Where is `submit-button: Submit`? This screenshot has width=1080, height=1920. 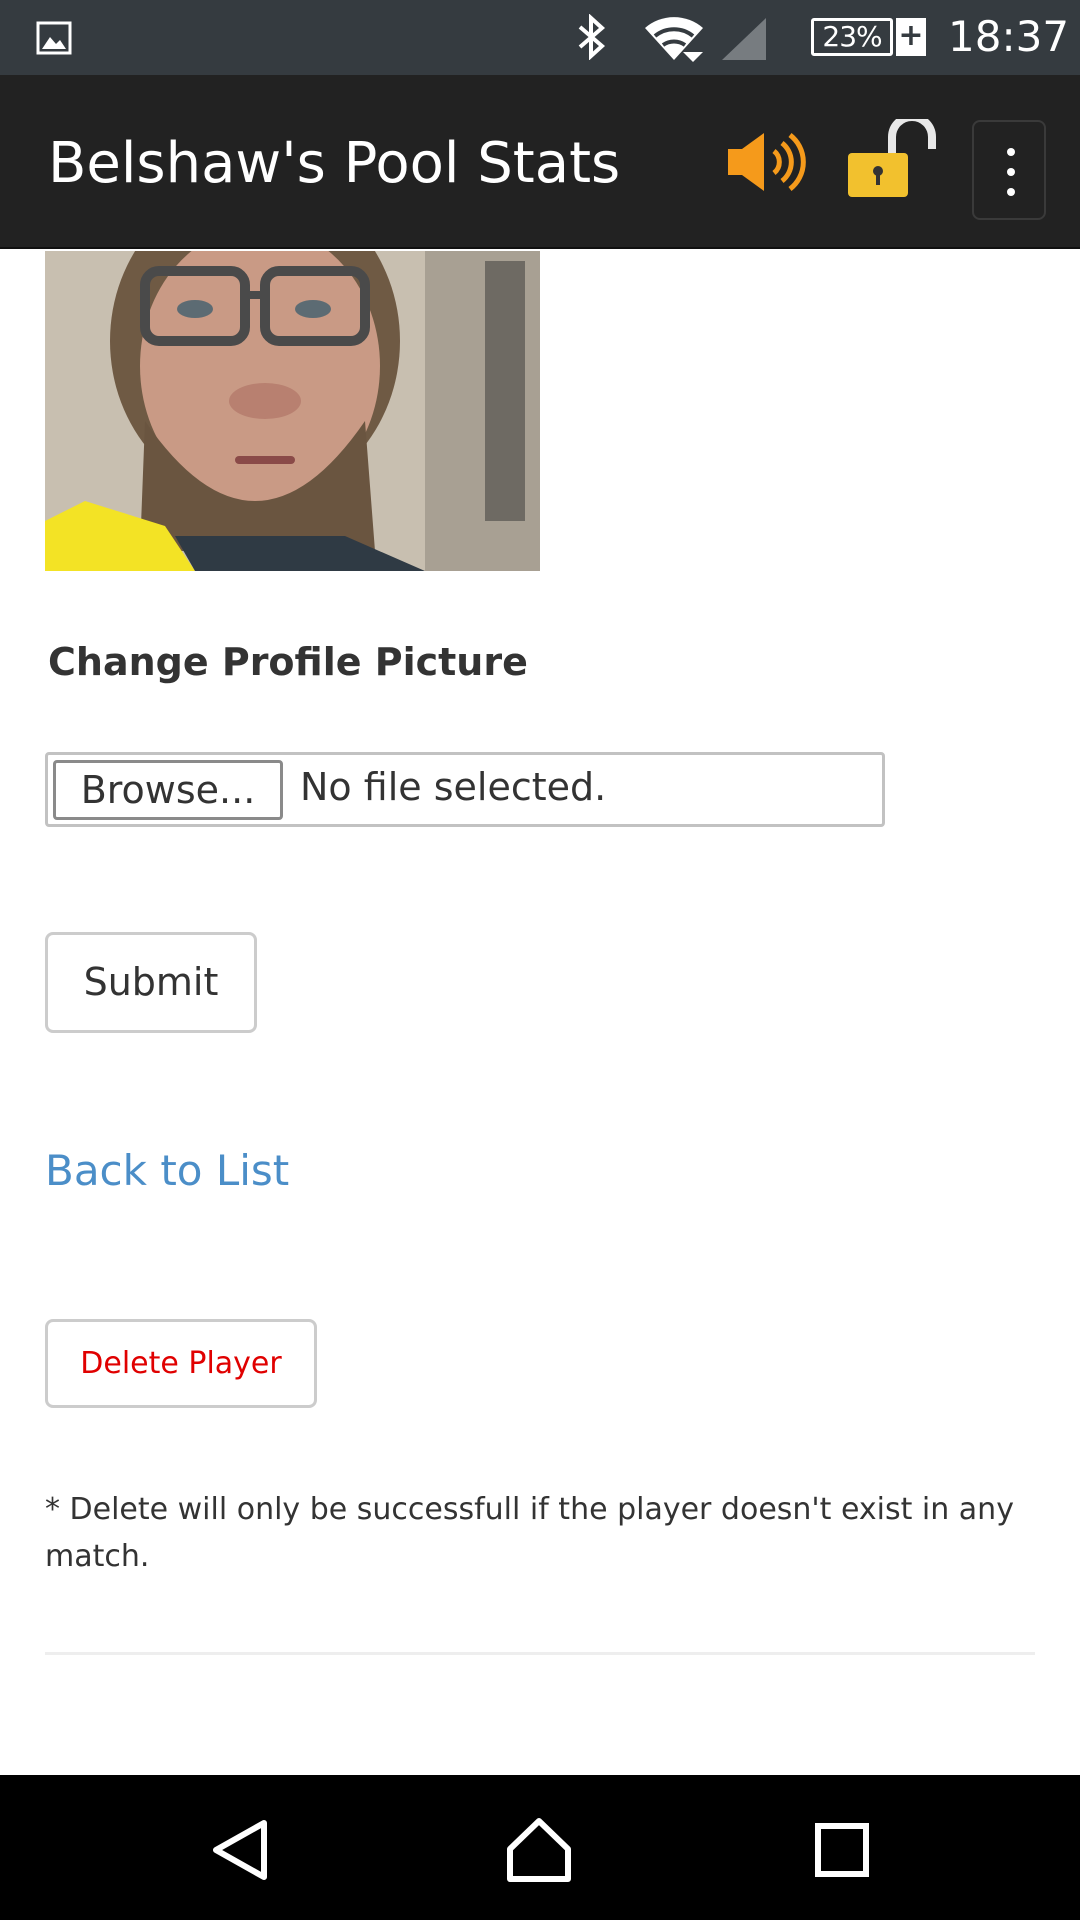 submit-button: Submit is located at coordinates (151, 982).